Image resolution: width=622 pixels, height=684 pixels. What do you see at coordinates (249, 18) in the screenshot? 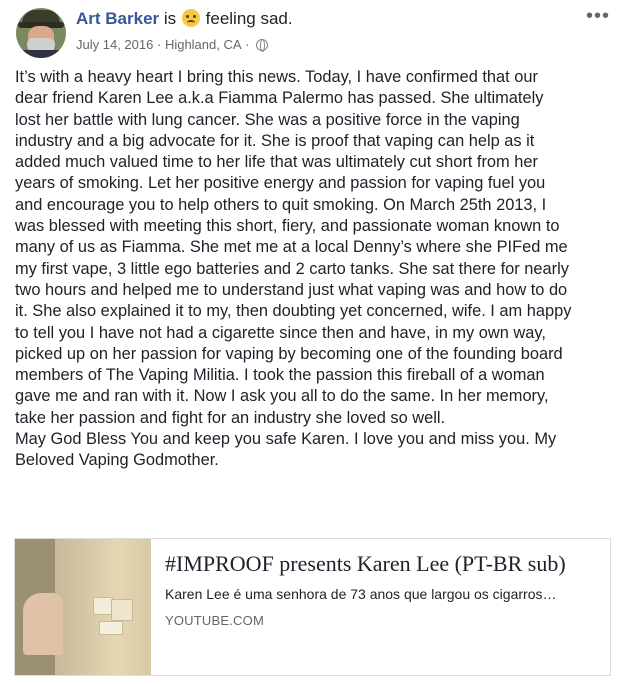
I see `feeling-text: feeling sad.` at bounding box center [249, 18].